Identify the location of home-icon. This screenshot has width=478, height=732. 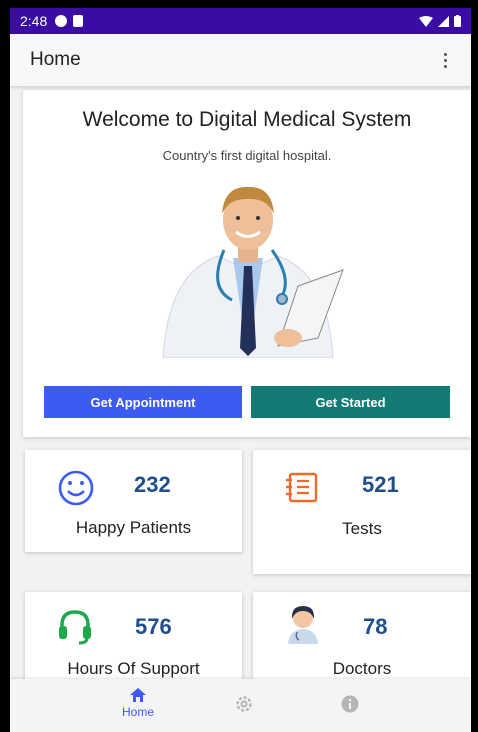
(138, 695).